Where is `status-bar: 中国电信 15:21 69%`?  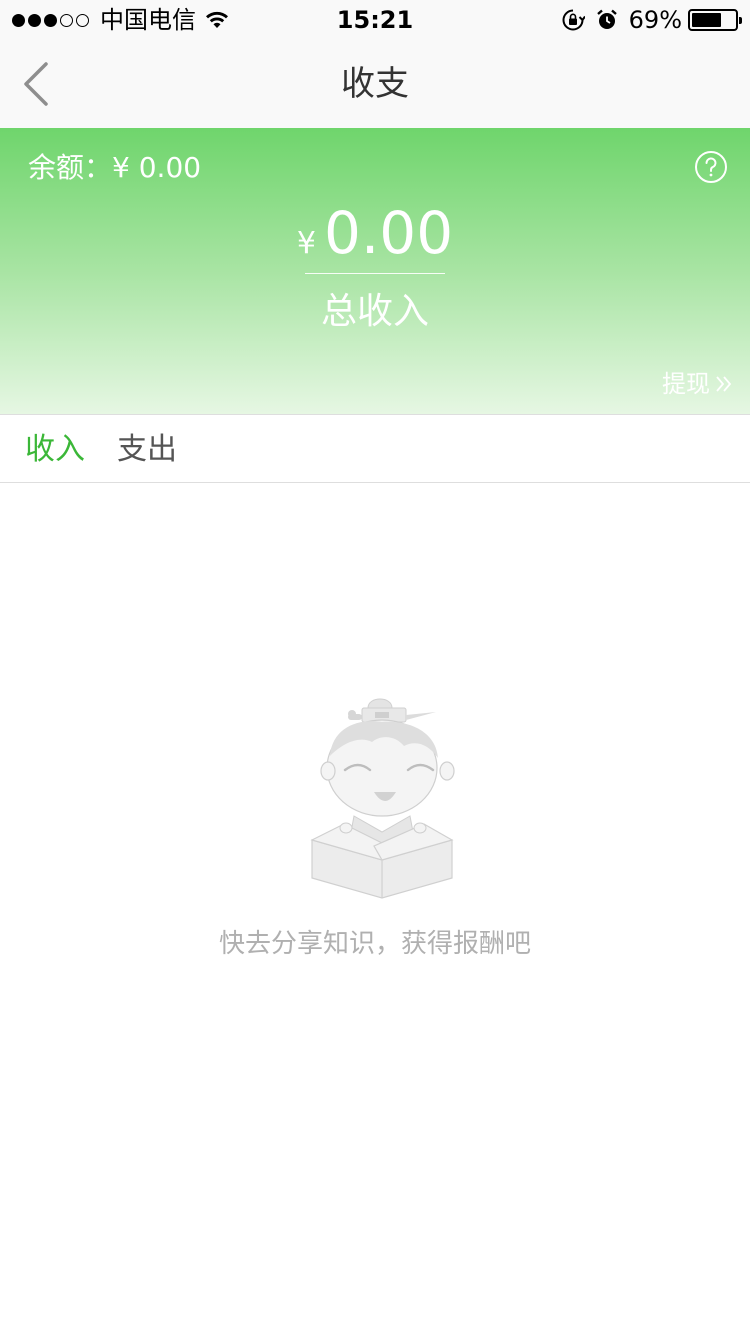
status-bar: 中国电信 15:21 69% is located at coordinates (375, 20).